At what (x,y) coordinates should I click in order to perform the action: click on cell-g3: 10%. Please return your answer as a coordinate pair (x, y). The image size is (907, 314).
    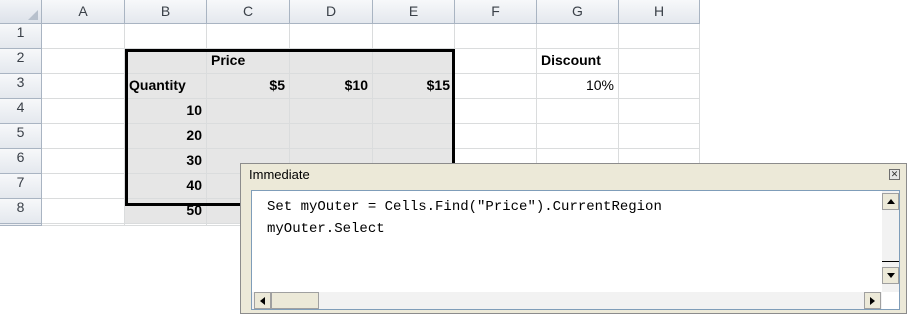
    Looking at the image, I should click on (578, 86).